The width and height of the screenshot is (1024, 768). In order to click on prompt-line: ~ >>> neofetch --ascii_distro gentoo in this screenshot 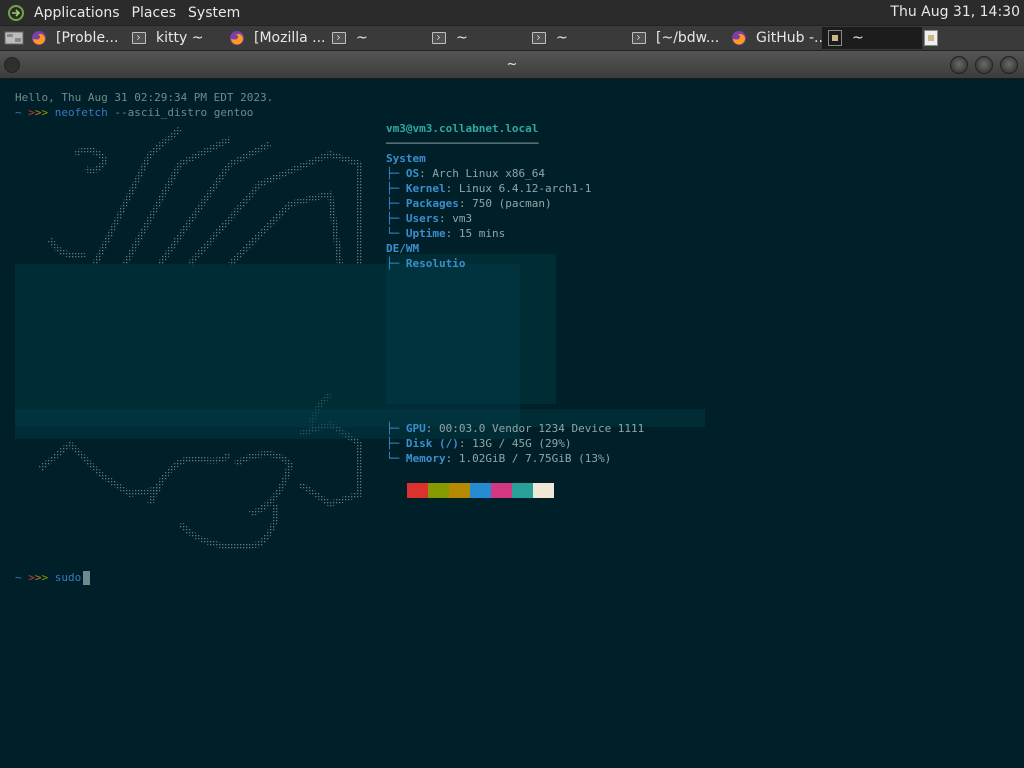, I will do `click(134, 112)`.